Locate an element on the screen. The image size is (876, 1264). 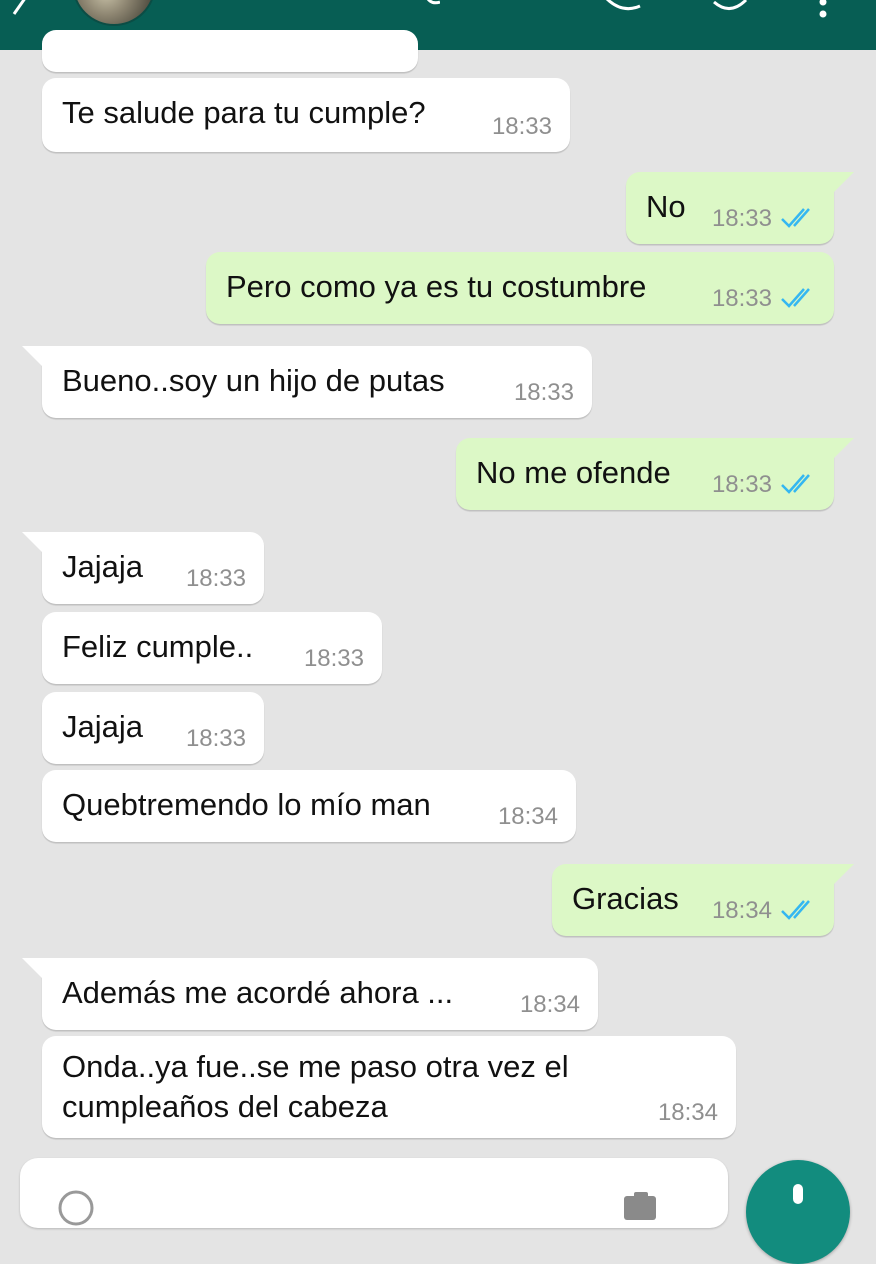
message-bubble-outgoing: Pero como ya es tu costumbre 18:33 is located at coordinates (520, 288).